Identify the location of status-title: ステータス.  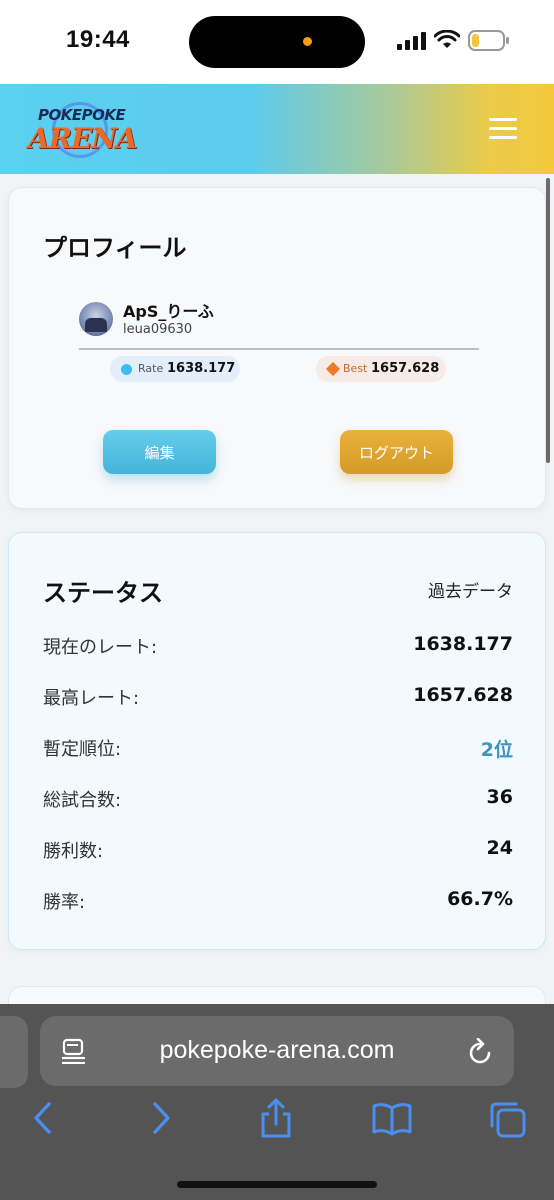
(103, 593).